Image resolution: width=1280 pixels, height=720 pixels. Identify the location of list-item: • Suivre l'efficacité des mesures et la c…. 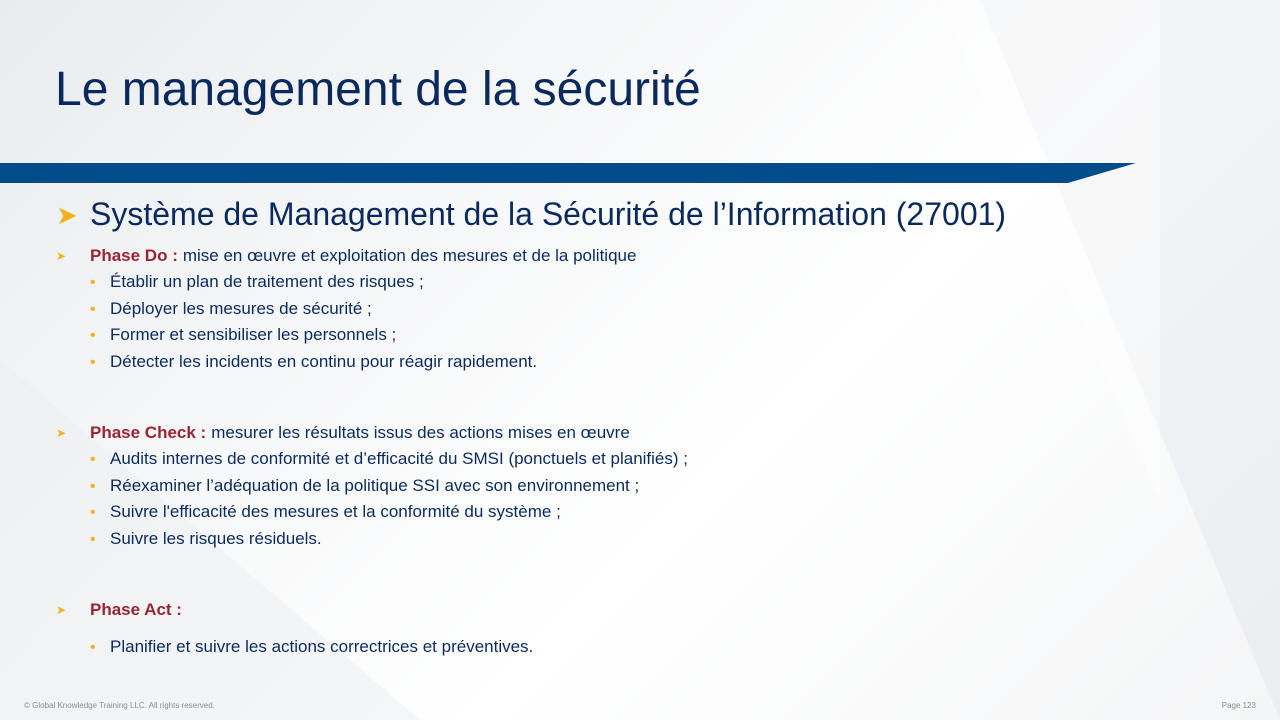
(389, 515).